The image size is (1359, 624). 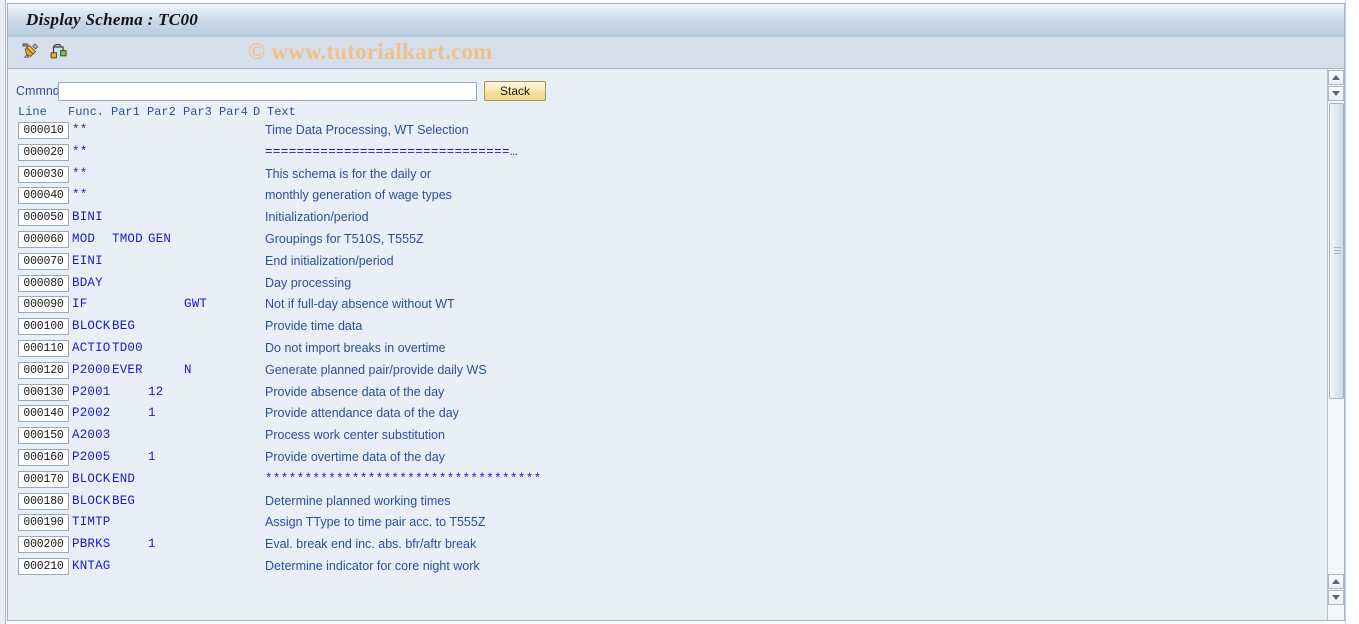 I want to click on cell-text: Assign TType to time pair acc. to T555Z, so click(x=375, y=522).